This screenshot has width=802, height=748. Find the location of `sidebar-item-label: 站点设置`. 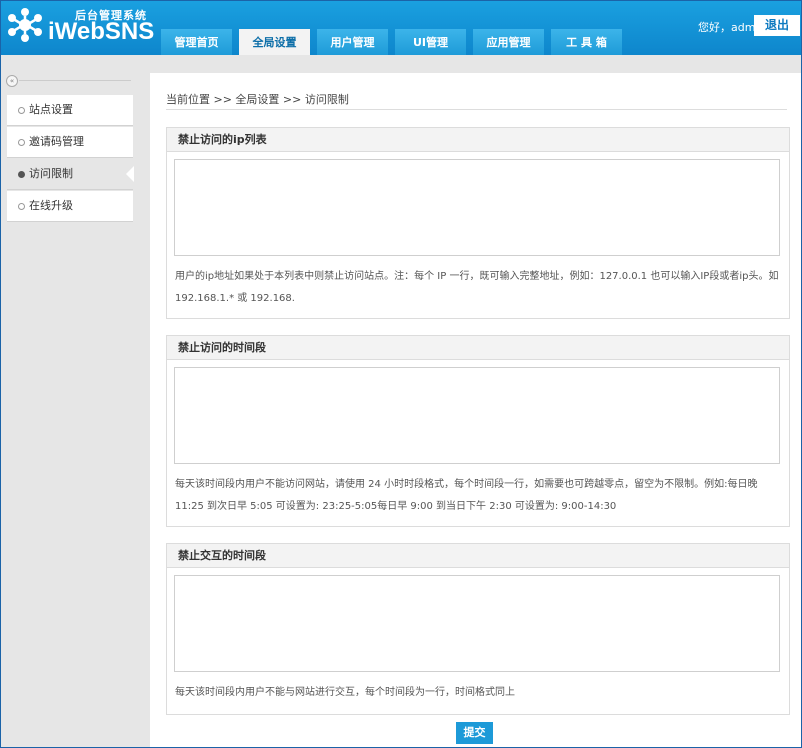

sidebar-item-label: 站点设置 is located at coordinates (51, 109).